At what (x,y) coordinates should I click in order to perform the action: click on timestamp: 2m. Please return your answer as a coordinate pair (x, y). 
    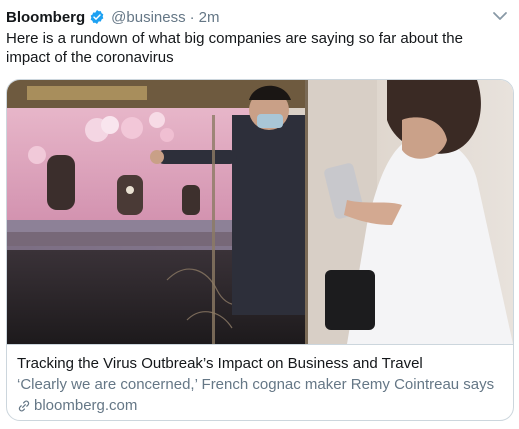
    Looking at the image, I should click on (209, 17).